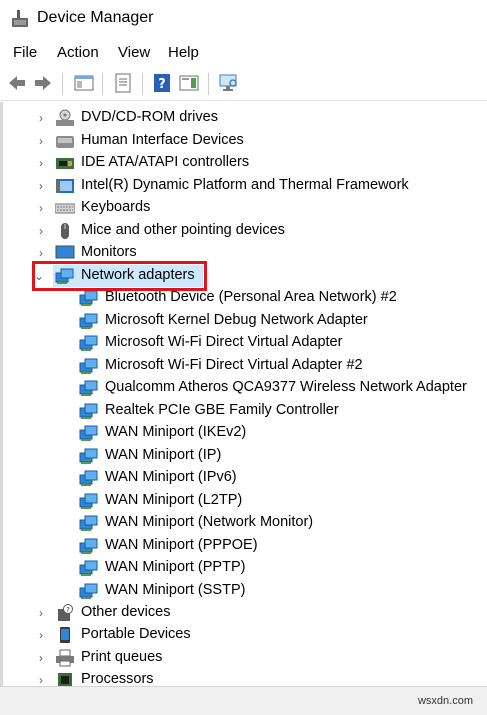  What do you see at coordinates (174, 499) in the screenshot?
I see `network-adapter-label: WAN Miniport (L2TP)` at bounding box center [174, 499].